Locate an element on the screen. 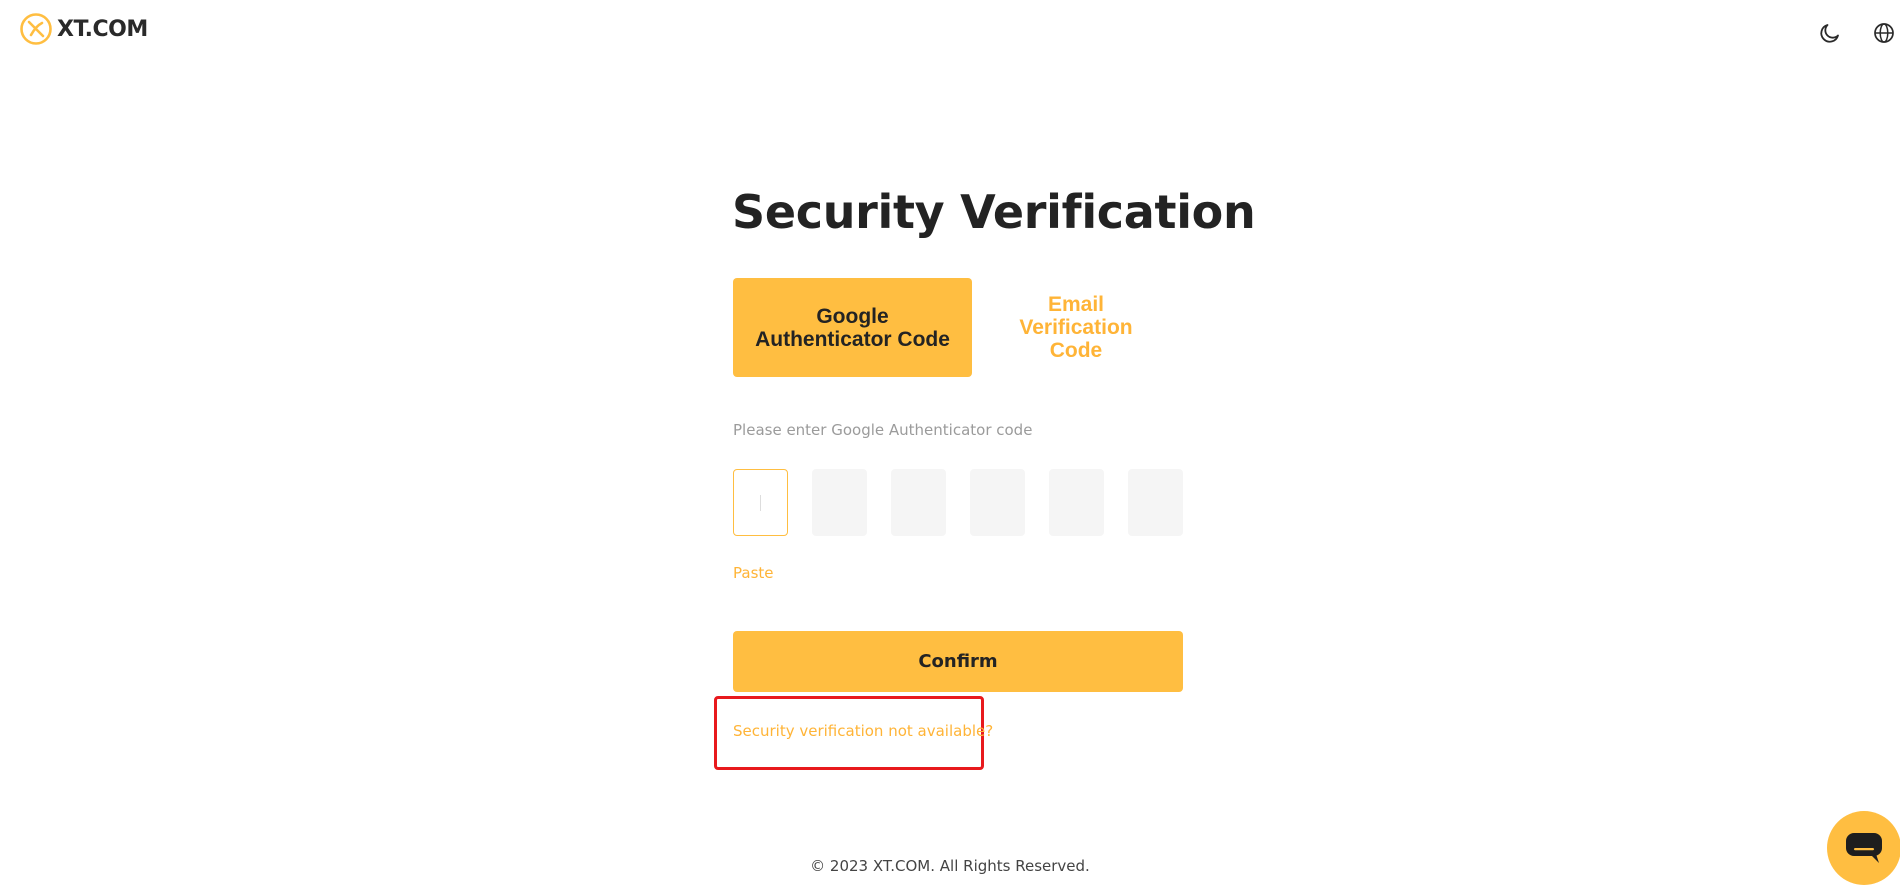  tab-label-line: Code is located at coordinates (1076, 350).